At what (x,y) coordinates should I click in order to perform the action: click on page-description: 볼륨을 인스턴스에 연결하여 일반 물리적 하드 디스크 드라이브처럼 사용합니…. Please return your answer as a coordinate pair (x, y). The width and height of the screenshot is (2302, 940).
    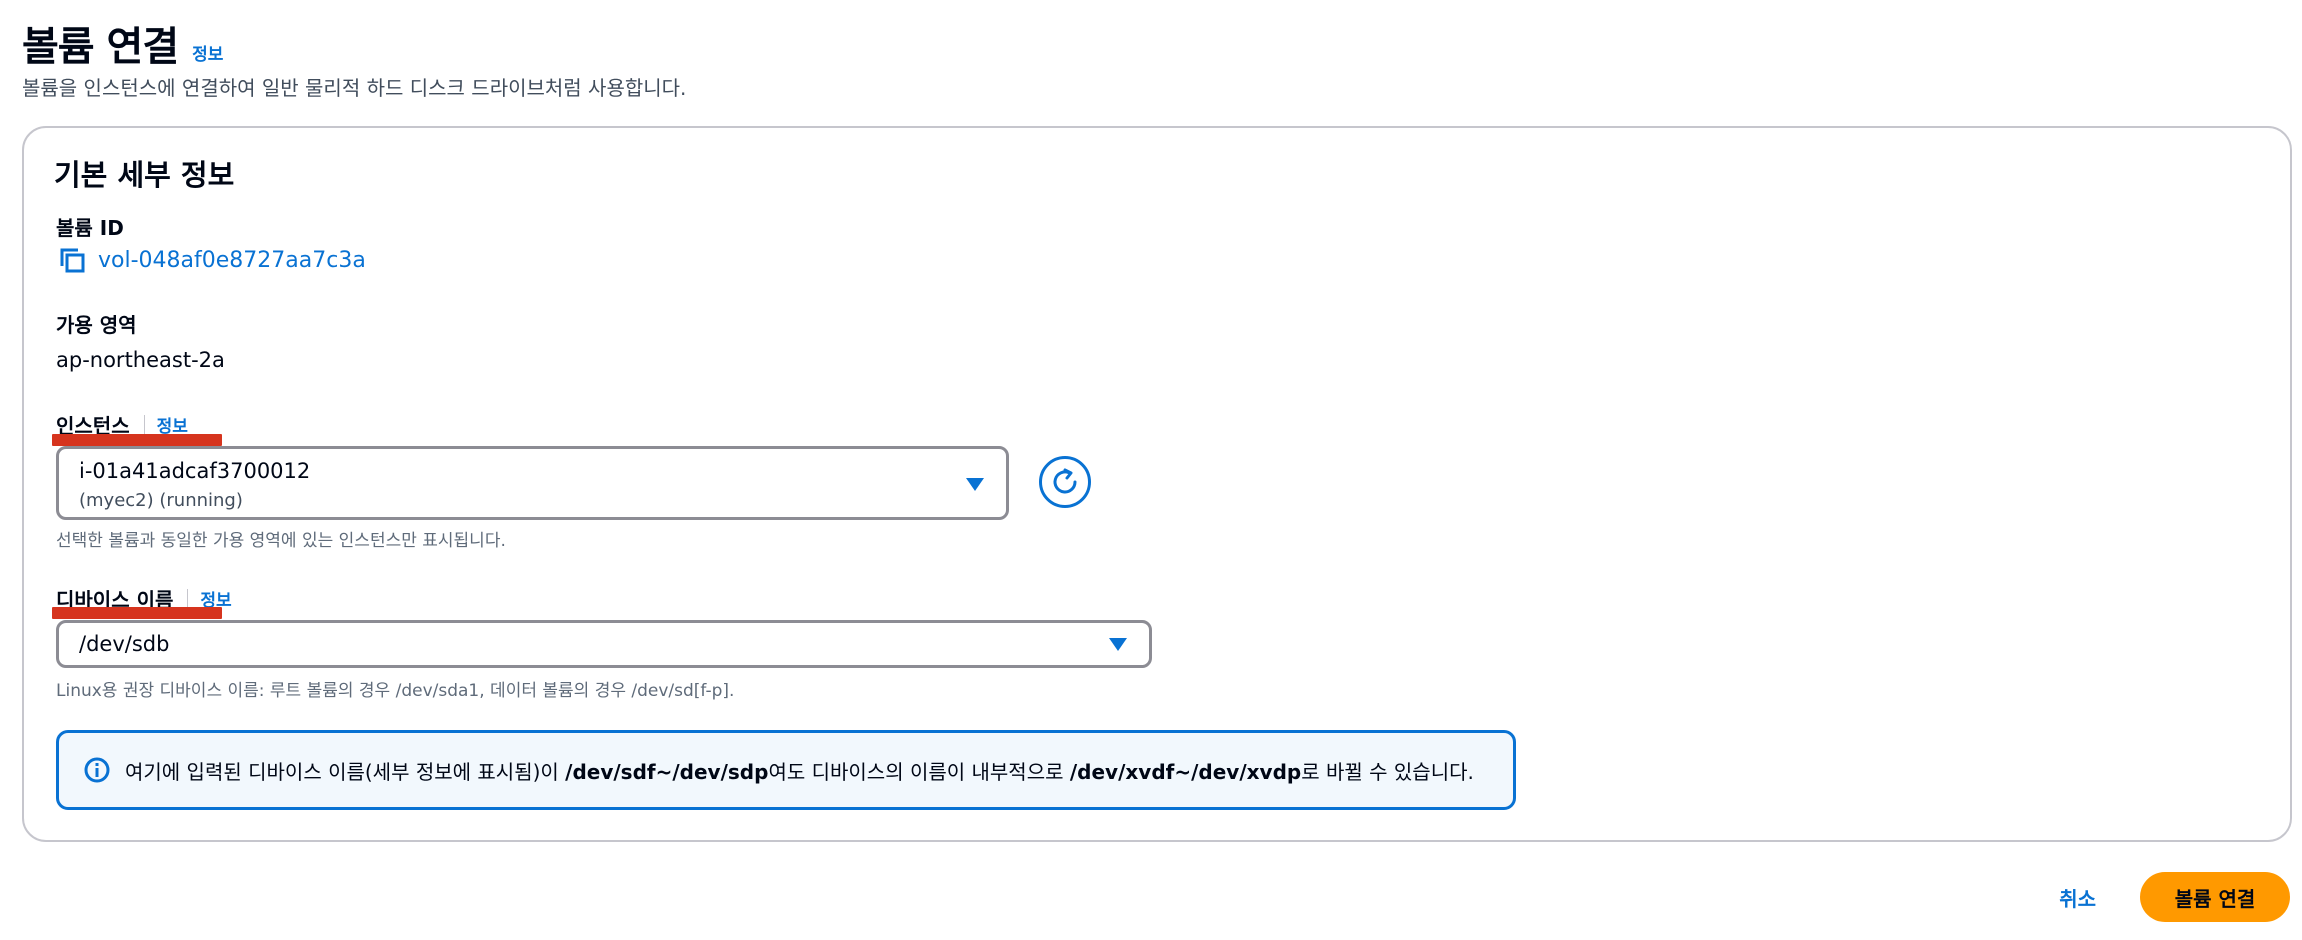
    Looking at the image, I should click on (354, 88).